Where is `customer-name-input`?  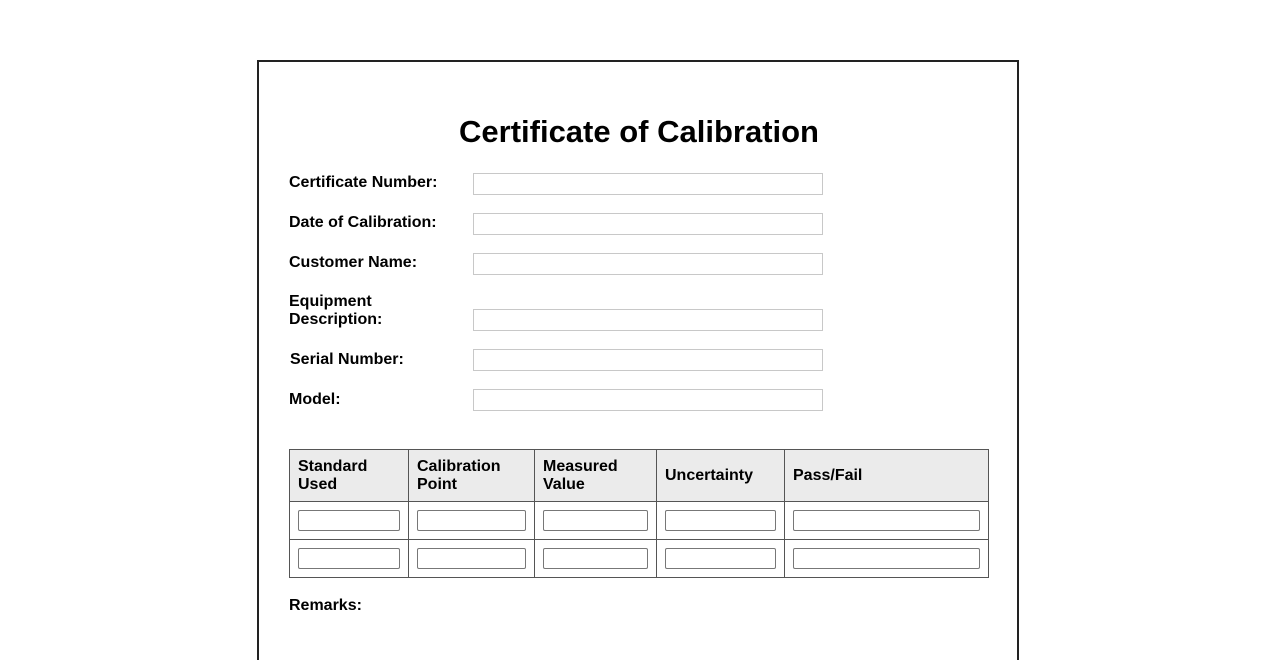
customer-name-input is located at coordinates (648, 264).